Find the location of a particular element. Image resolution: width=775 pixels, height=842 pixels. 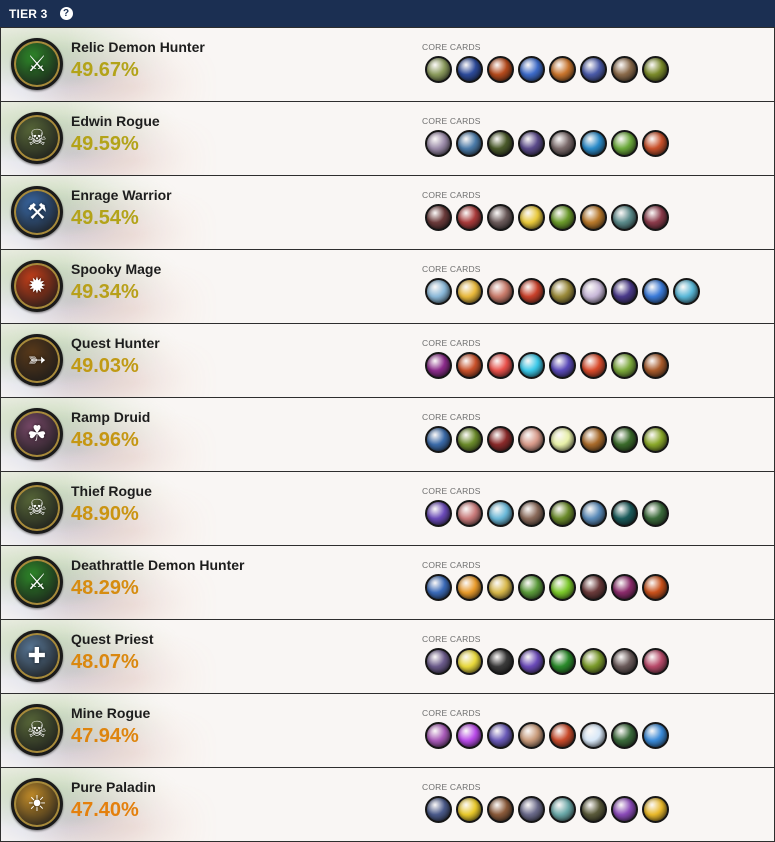

deck-name: Pure Paladin is located at coordinates (113, 787).